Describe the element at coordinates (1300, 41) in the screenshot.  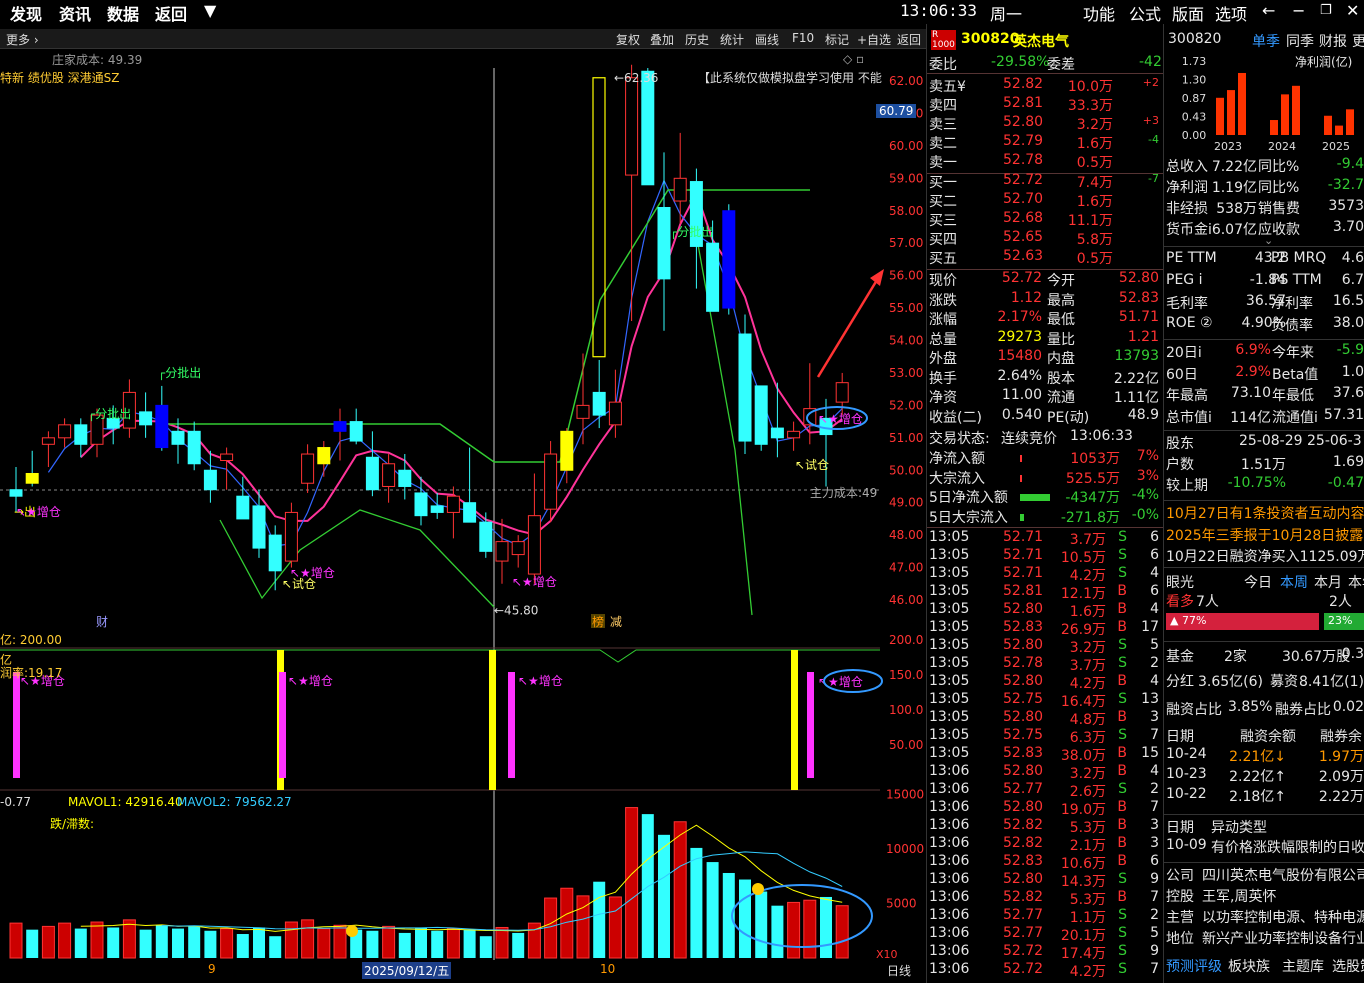
I see `tab-tongji: 同季` at that location.